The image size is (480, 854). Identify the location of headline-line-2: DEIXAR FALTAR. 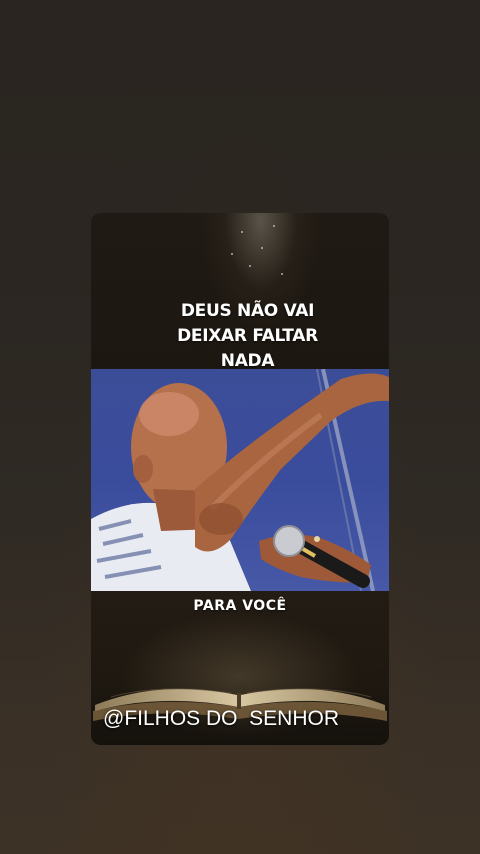
(247, 336).